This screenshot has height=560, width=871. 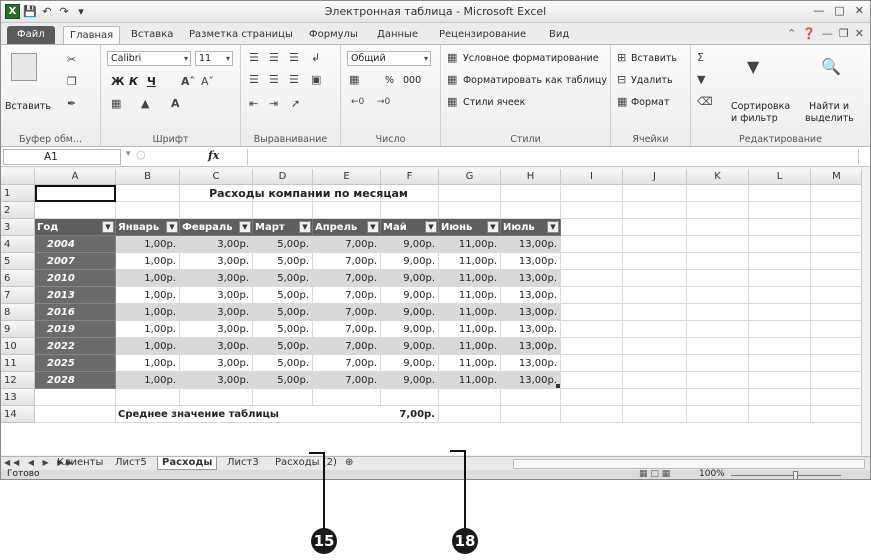 I want to click on table-header-cell: Январь ▼, so click(x=148, y=227).